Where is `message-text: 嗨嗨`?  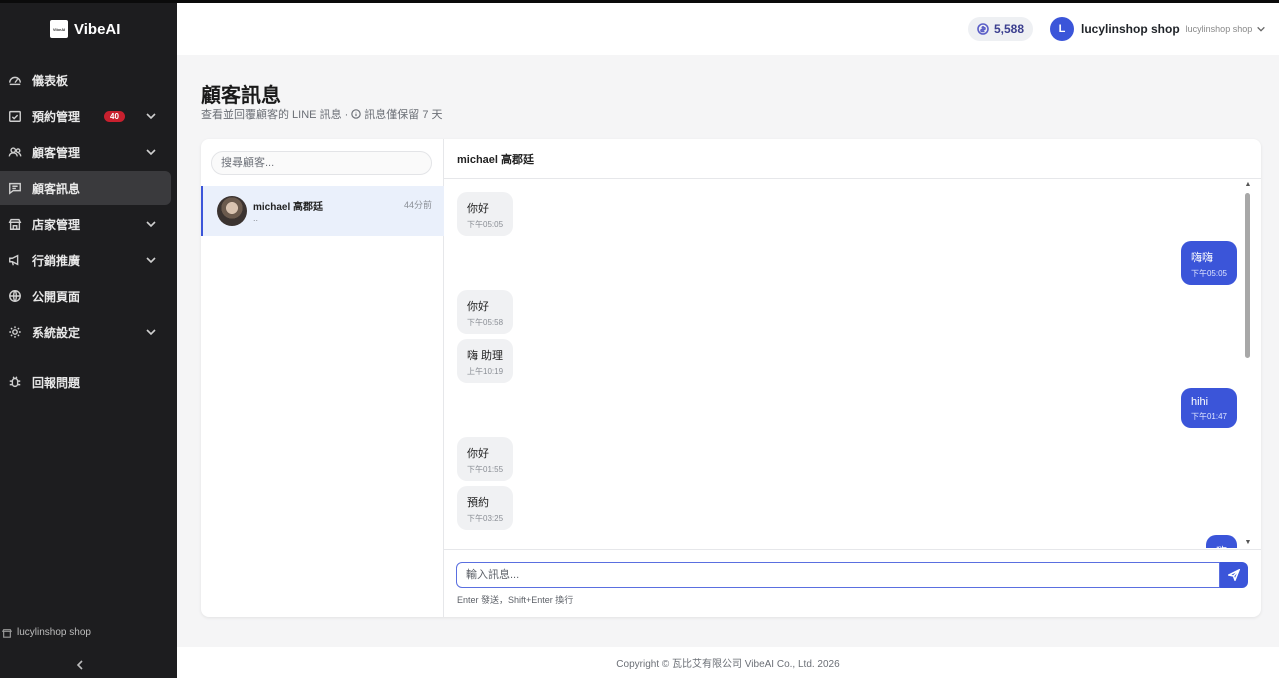 message-text: 嗨嗨 is located at coordinates (1201, 258).